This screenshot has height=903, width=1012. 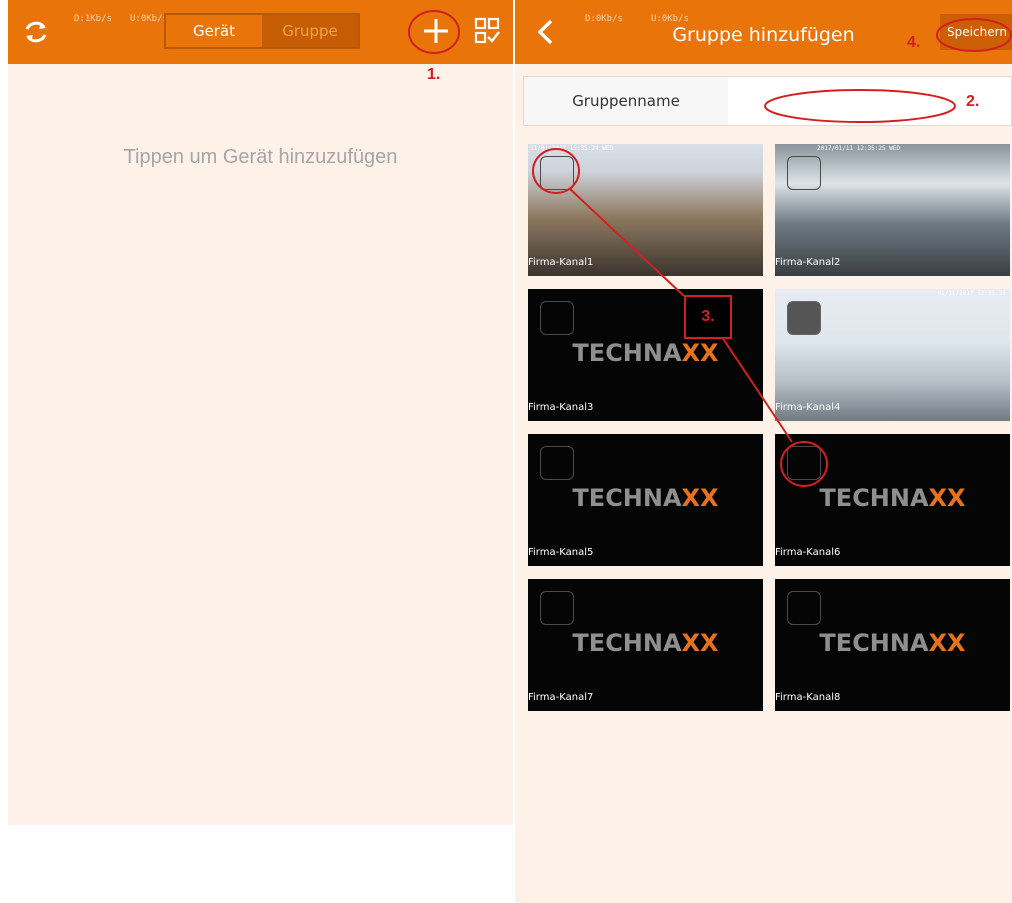 What do you see at coordinates (604, 19) in the screenshot?
I see `download-speed: D:0Kb/s` at bounding box center [604, 19].